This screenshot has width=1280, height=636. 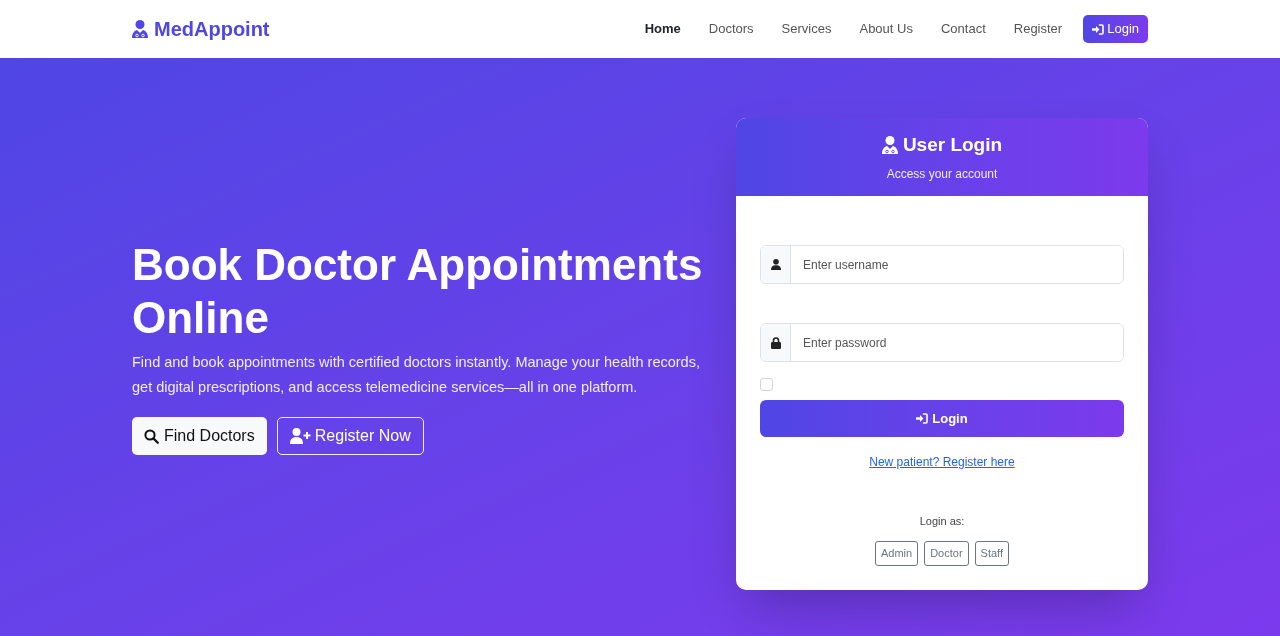 I want to click on password-field: Enter password, so click(x=942, y=342).